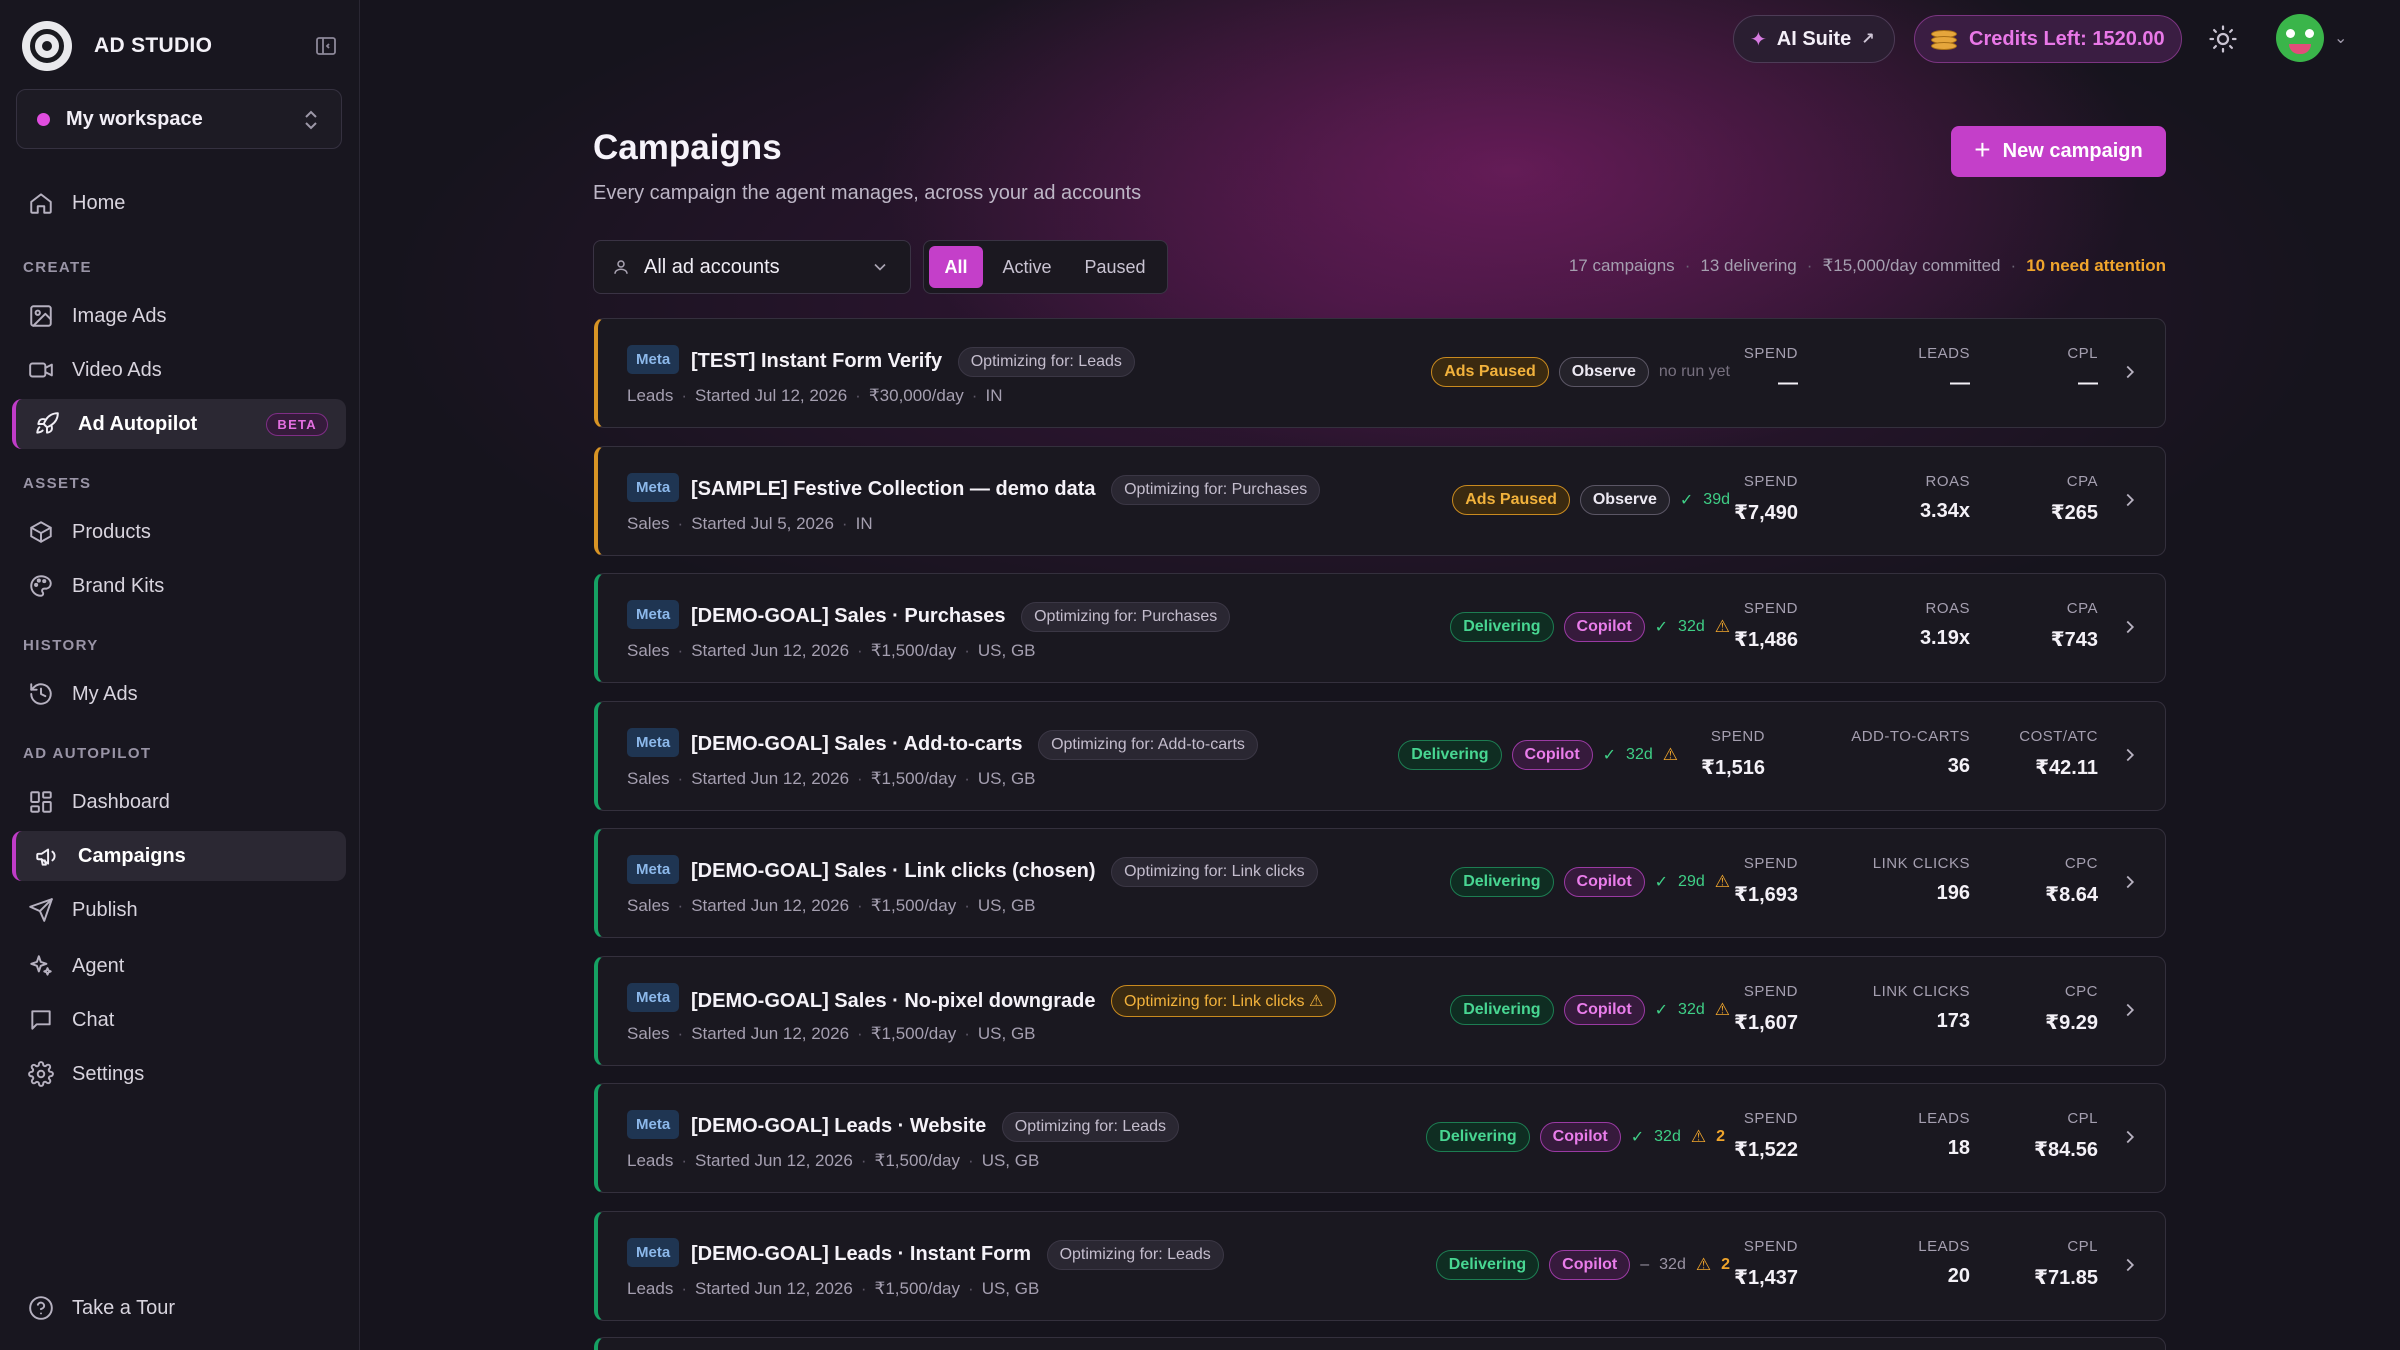  Describe the element at coordinates (2223, 39) in the screenshot. I see `sun-icon` at that location.